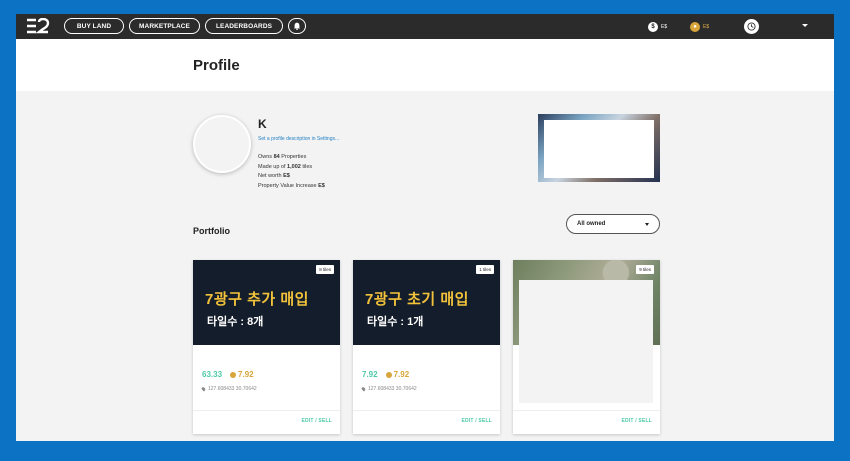 This screenshot has height=461, width=850. Describe the element at coordinates (417, 299) in the screenshot. I see `property-image-title: 7광구 초기 매입` at that location.